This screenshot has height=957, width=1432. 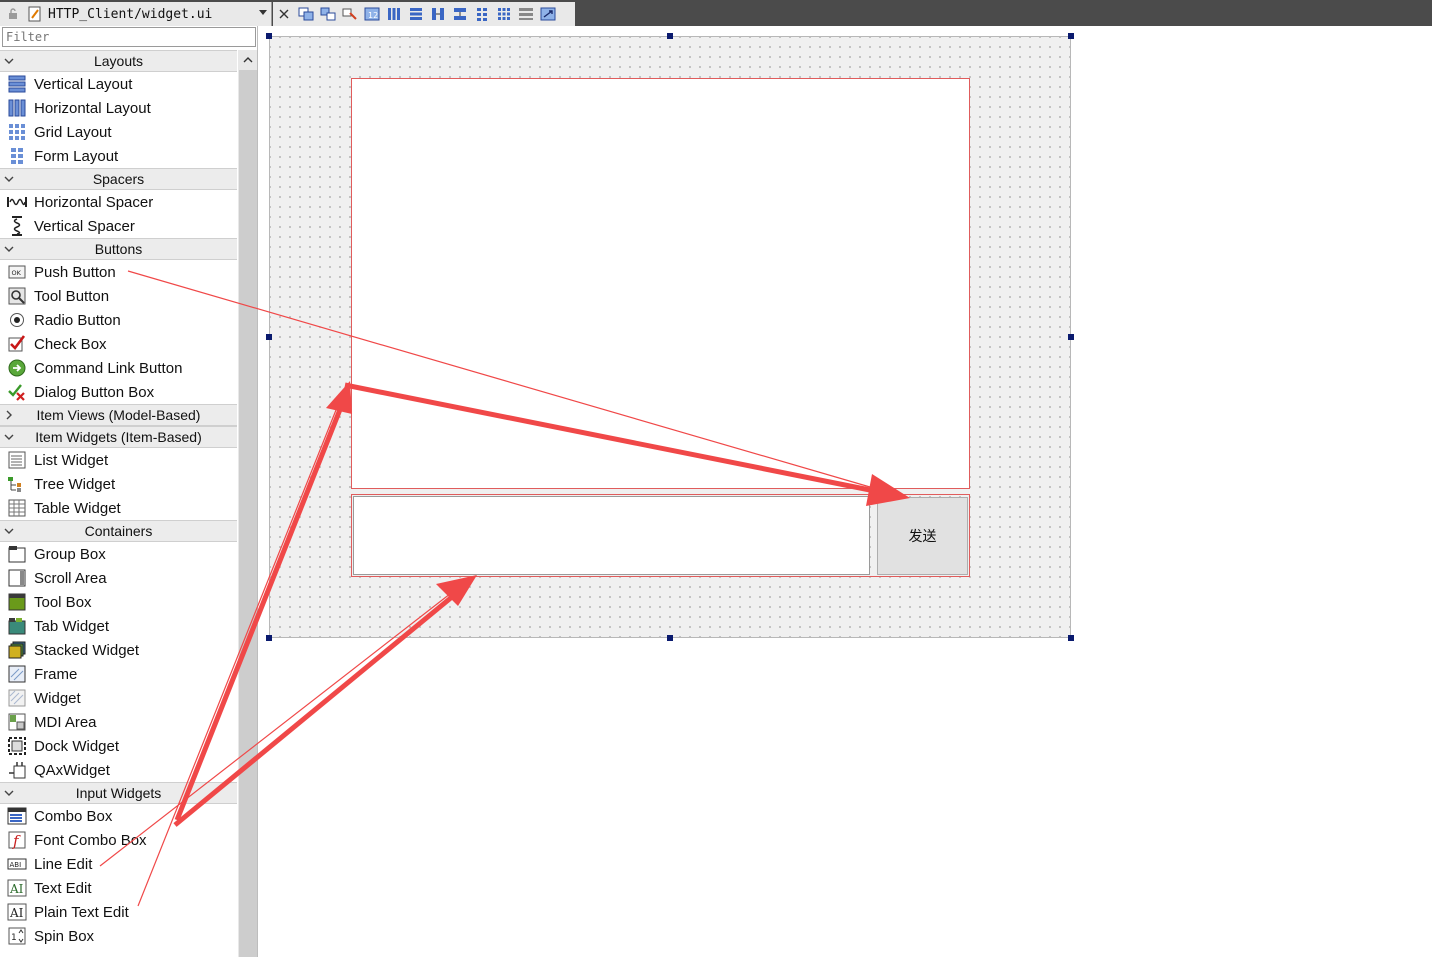 I want to click on item-label: Widget, so click(x=57, y=698).